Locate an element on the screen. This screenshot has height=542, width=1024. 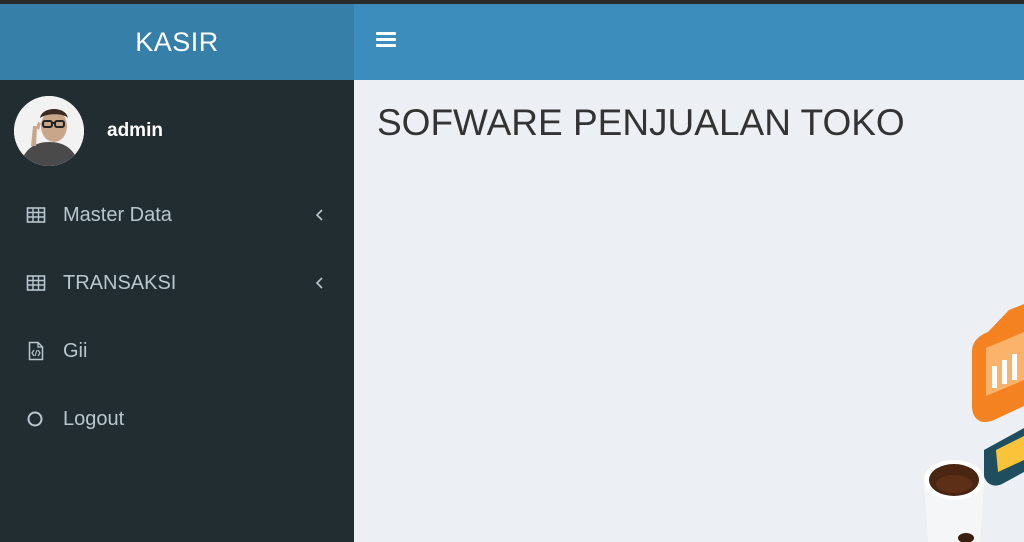
username: admin is located at coordinates (135, 130).